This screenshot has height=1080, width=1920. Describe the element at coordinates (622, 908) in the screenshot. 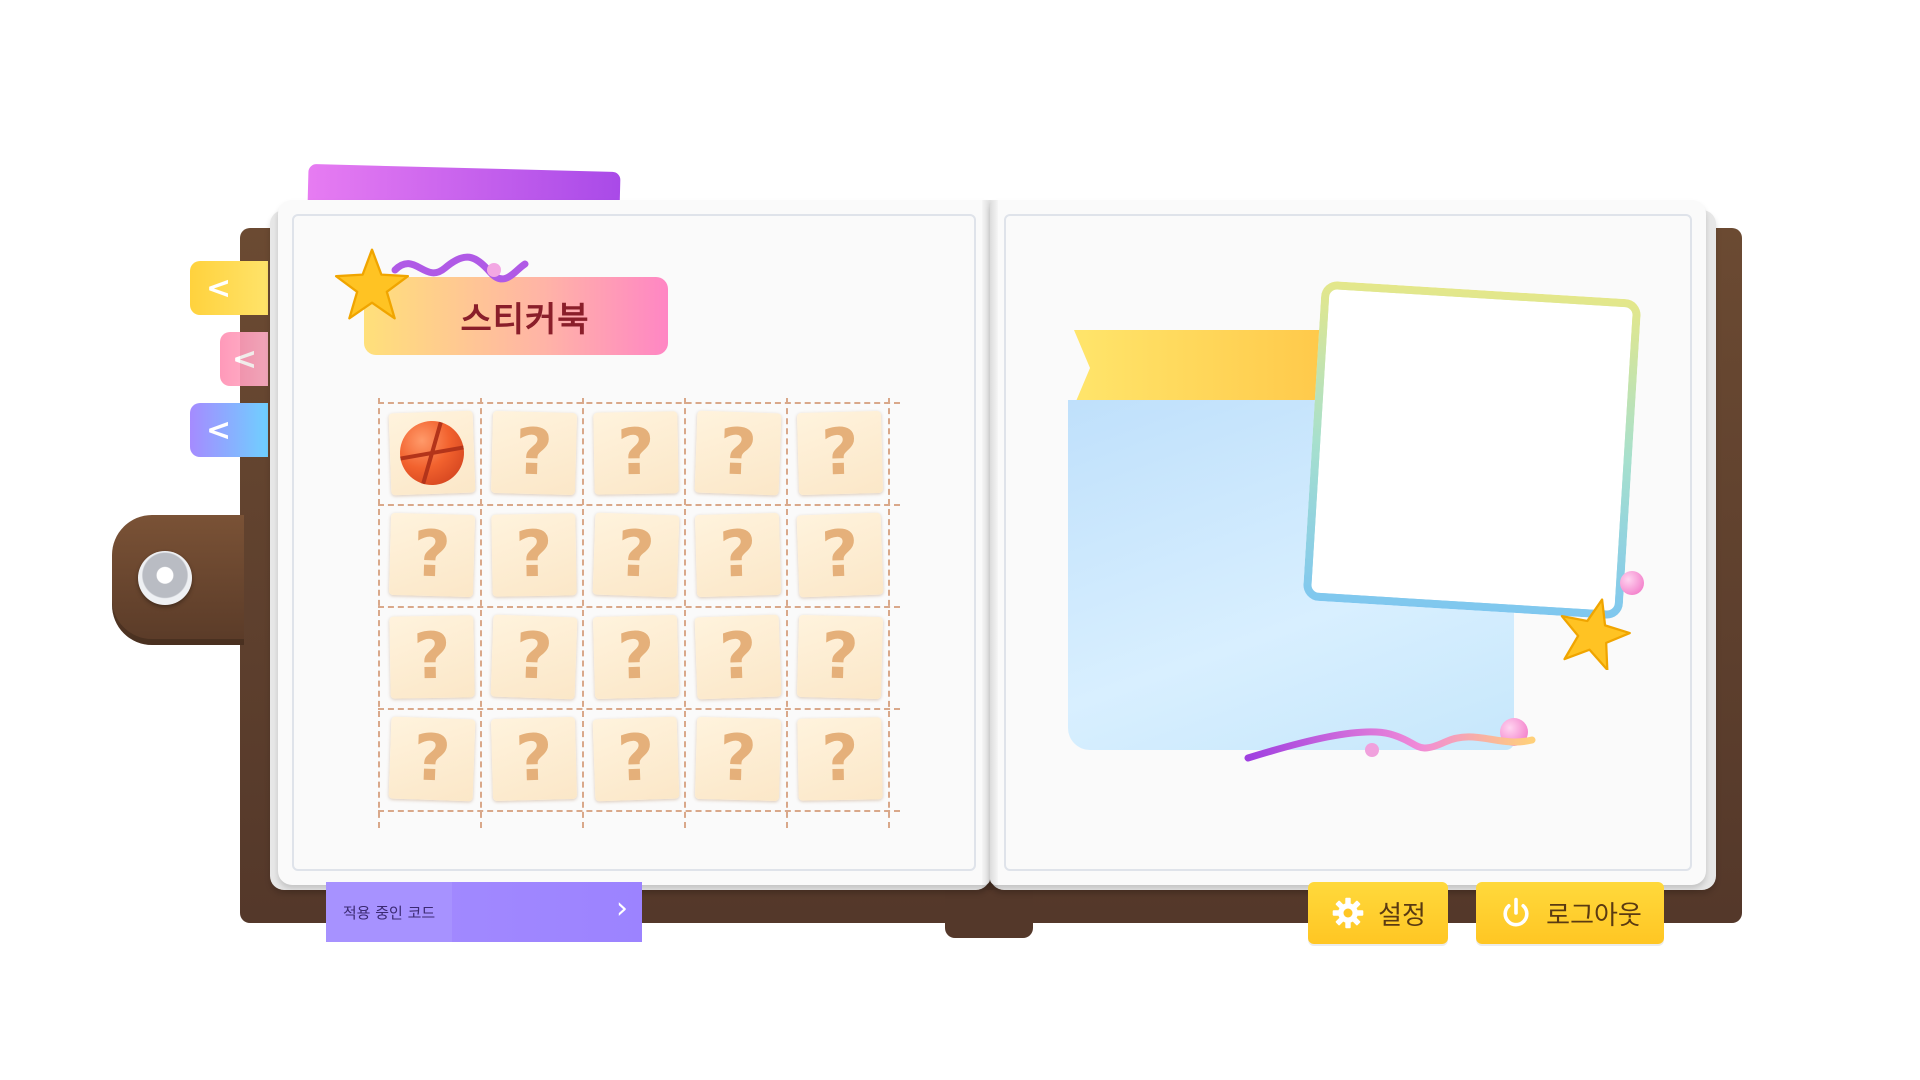

I see `chevron-right-icon: ›` at that location.